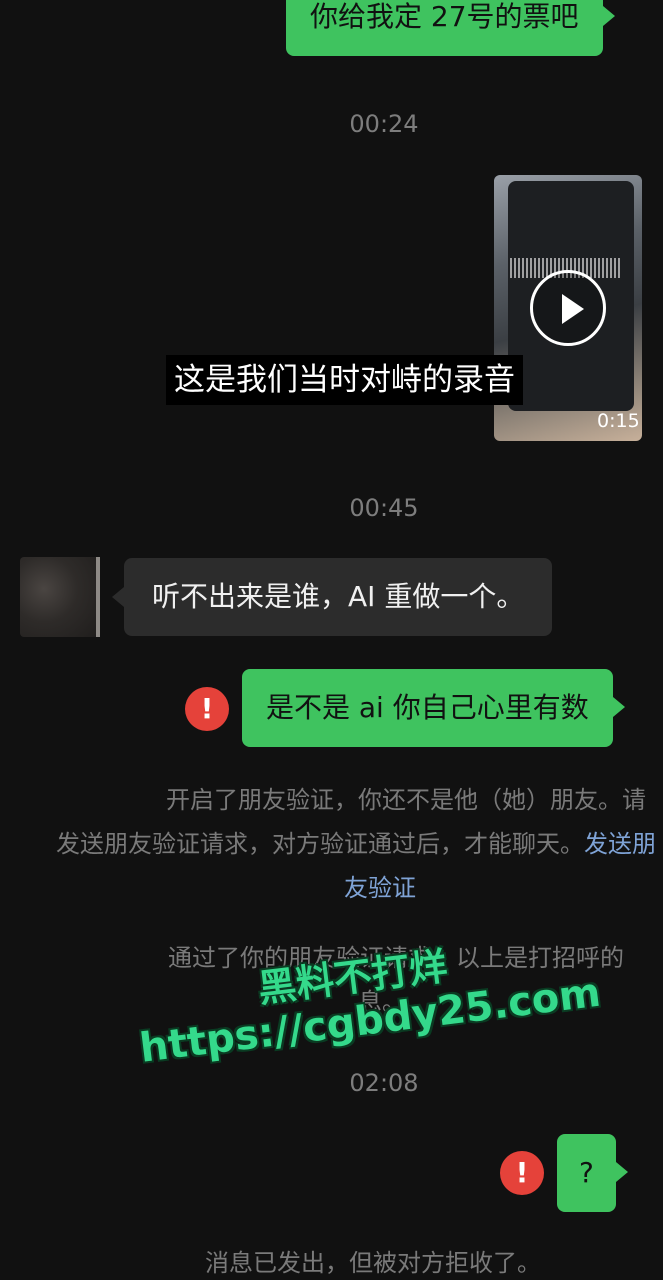 The image size is (663, 1280). Describe the element at coordinates (444, 16) in the screenshot. I see `message-text: 你给我定 27号的票吧` at that location.